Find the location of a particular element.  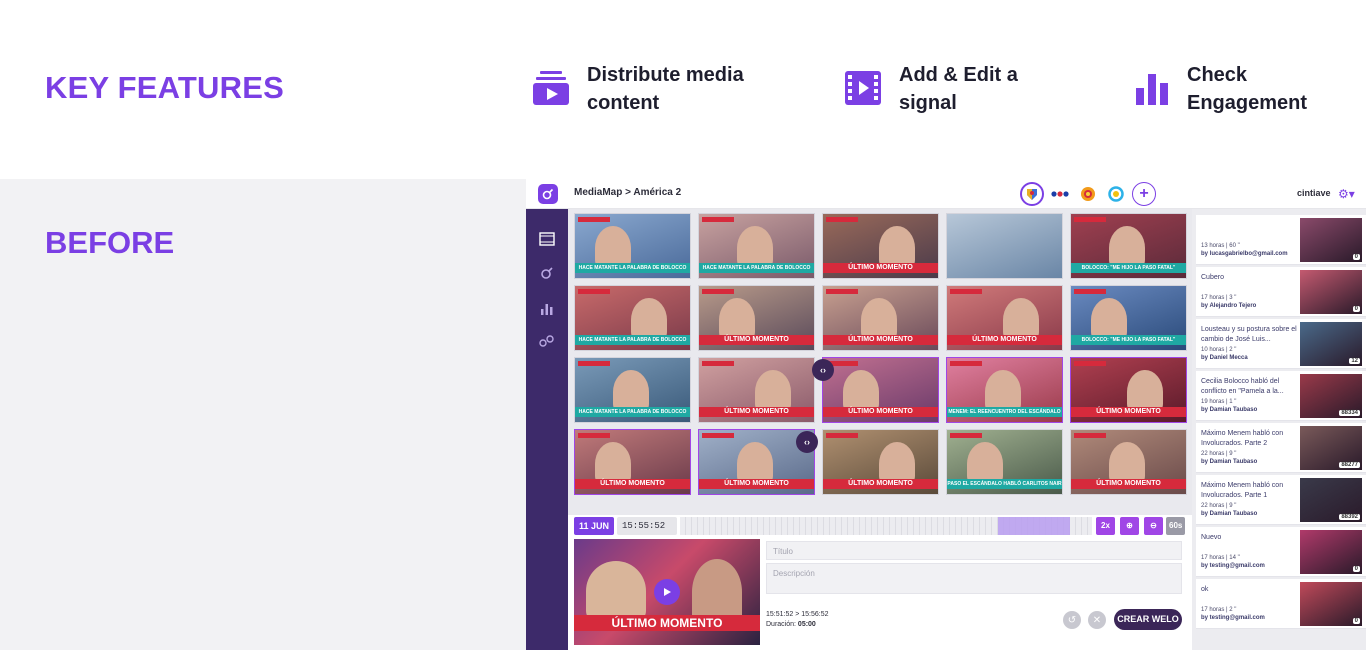

channel-dots-icon is located at coordinates (1060, 194).